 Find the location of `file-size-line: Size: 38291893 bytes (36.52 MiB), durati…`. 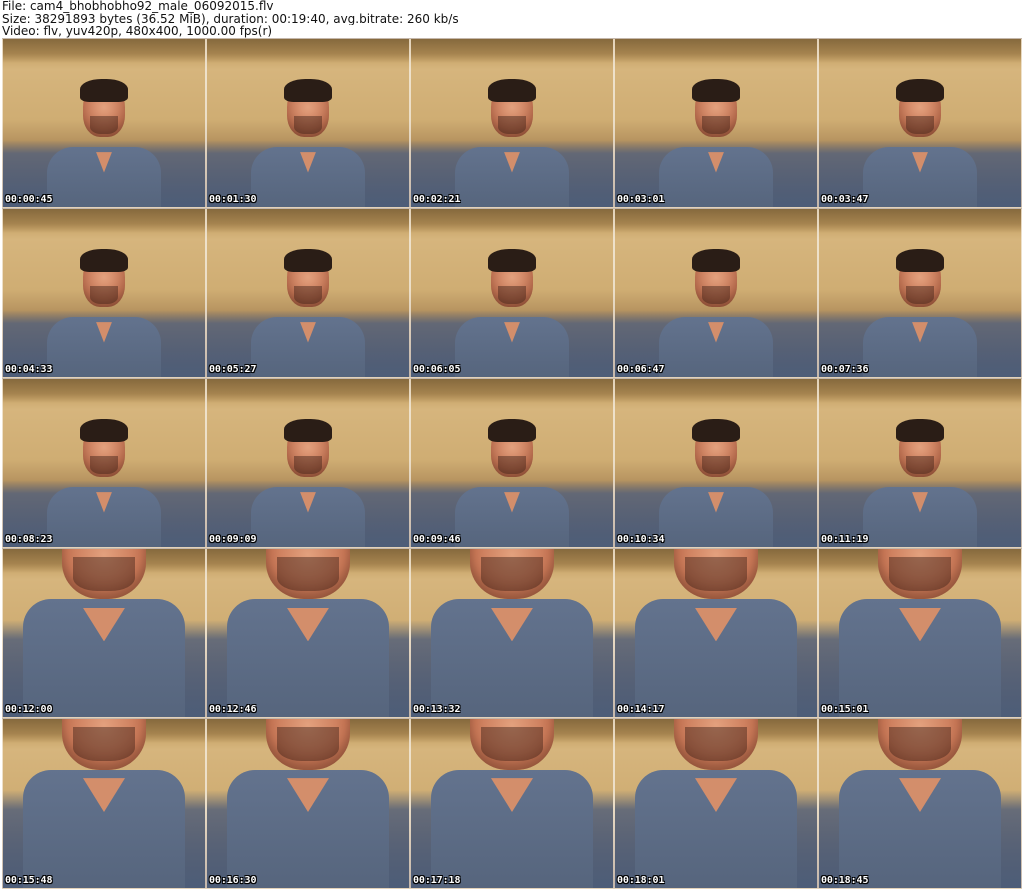

file-size-line: Size: 38291893 bytes (36.52 MiB), durati… is located at coordinates (230, 19).